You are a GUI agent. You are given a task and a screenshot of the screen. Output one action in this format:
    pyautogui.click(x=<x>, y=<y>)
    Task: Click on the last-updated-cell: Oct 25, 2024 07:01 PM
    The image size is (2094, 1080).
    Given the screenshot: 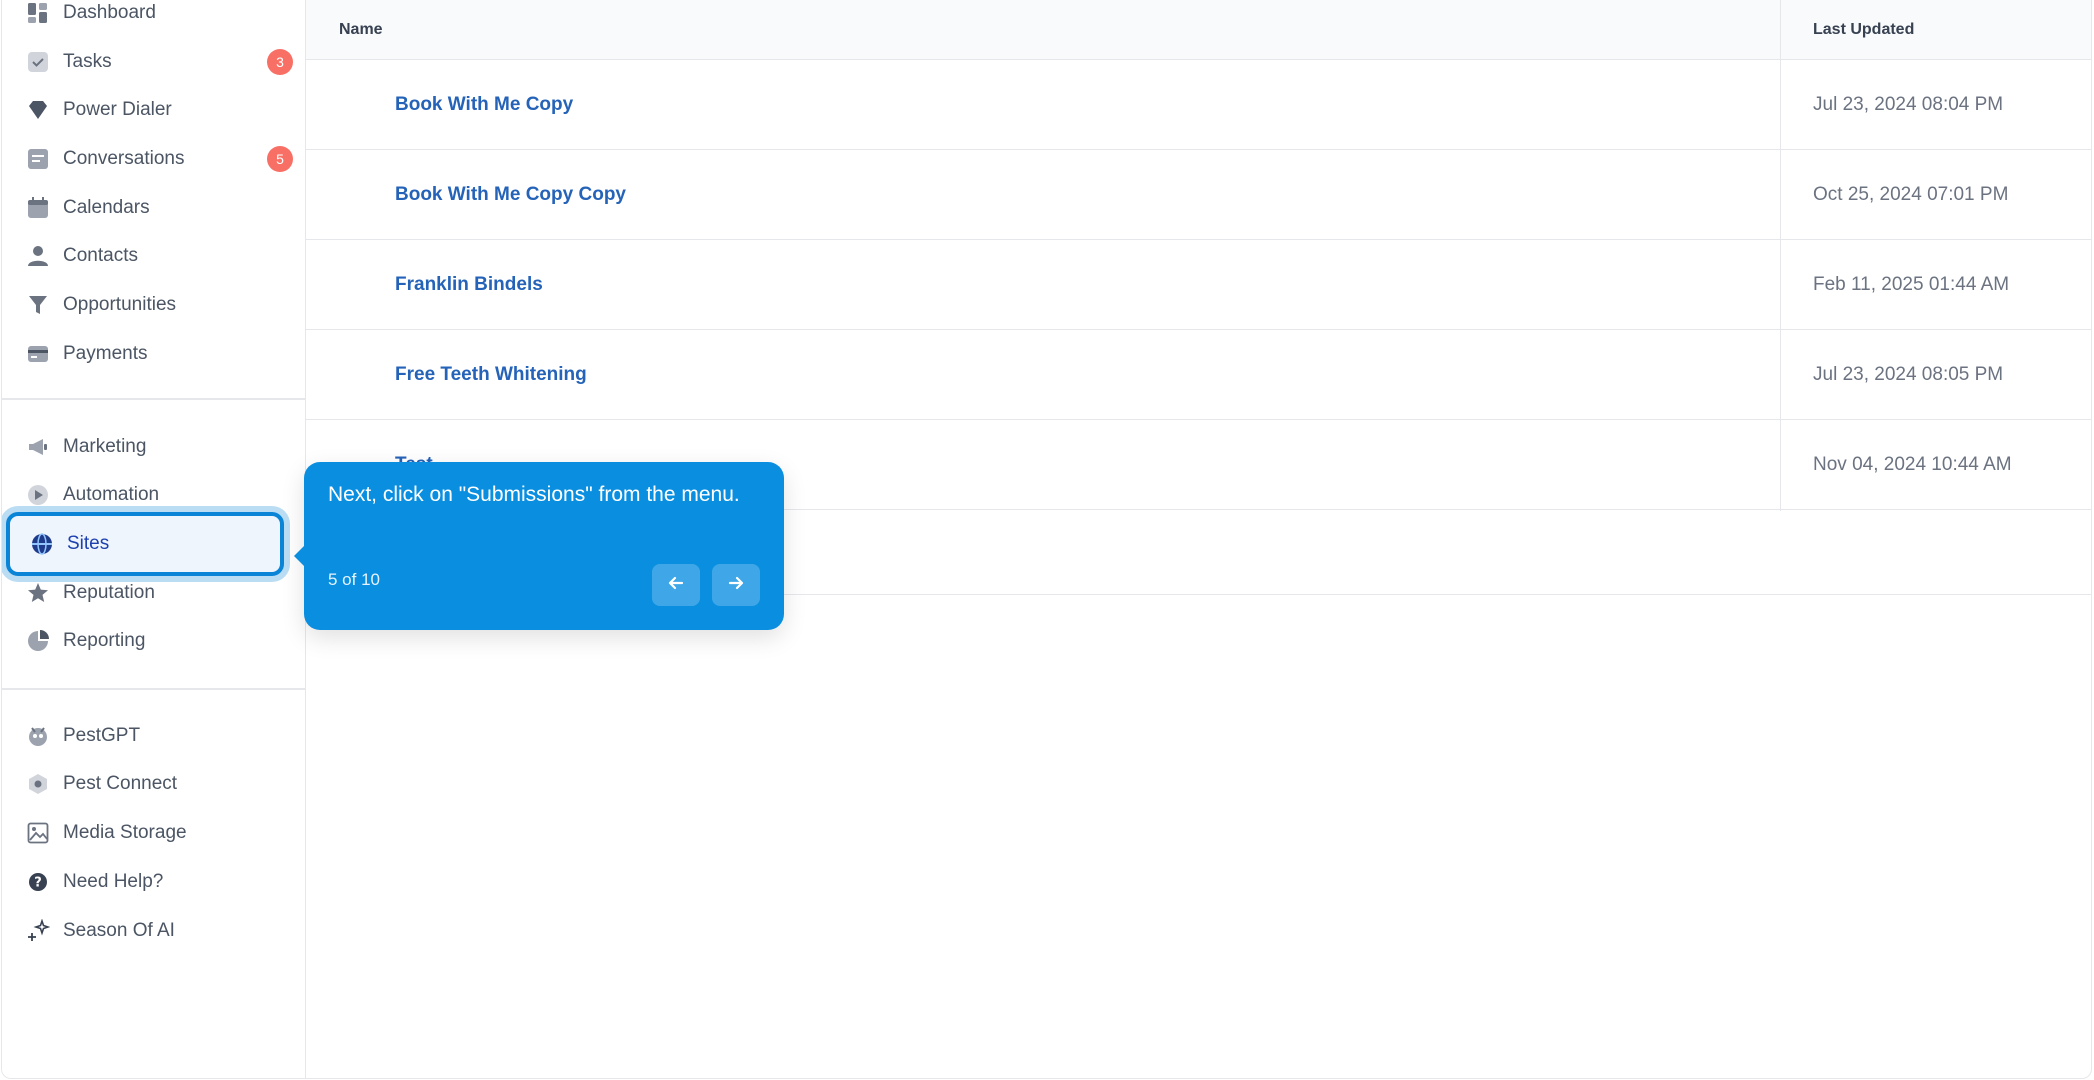 What is the action you would take?
    pyautogui.click(x=1911, y=194)
    